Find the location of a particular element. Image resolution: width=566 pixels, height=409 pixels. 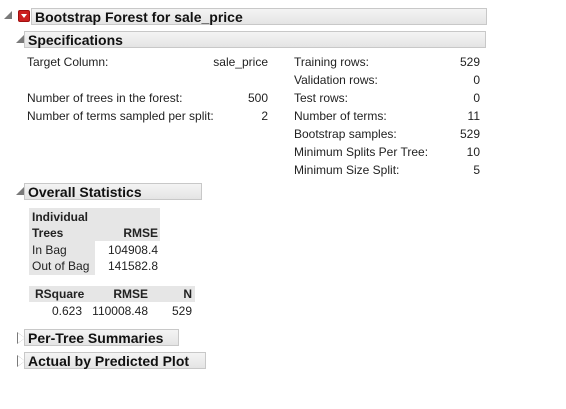

fit-table-header-rmse: RMSE is located at coordinates (130, 294).